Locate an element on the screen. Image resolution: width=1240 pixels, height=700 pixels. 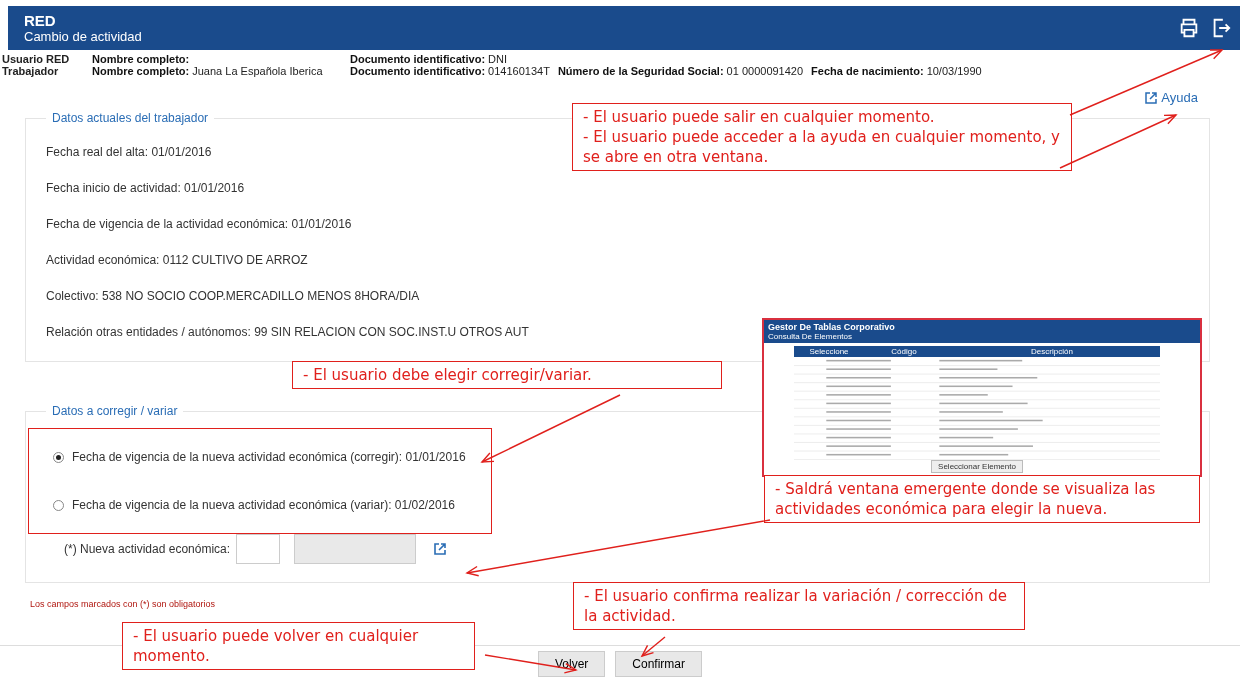
data-item: Colectivo: 538 NO SOCIO COOP.MERCADILLO MENOS 8HORA/DIA is located at coordinates (233, 296).